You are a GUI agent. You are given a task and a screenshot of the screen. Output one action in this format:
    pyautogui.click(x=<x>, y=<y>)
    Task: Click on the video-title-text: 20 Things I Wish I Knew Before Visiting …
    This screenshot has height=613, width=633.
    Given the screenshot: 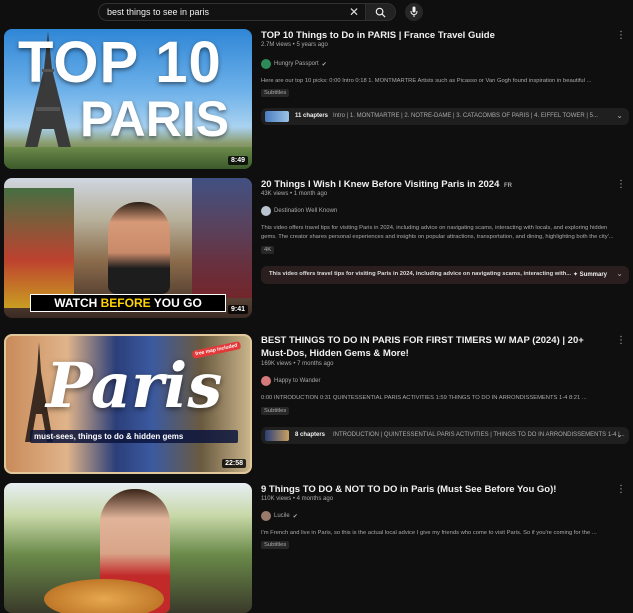 What is the action you would take?
    pyautogui.click(x=380, y=184)
    